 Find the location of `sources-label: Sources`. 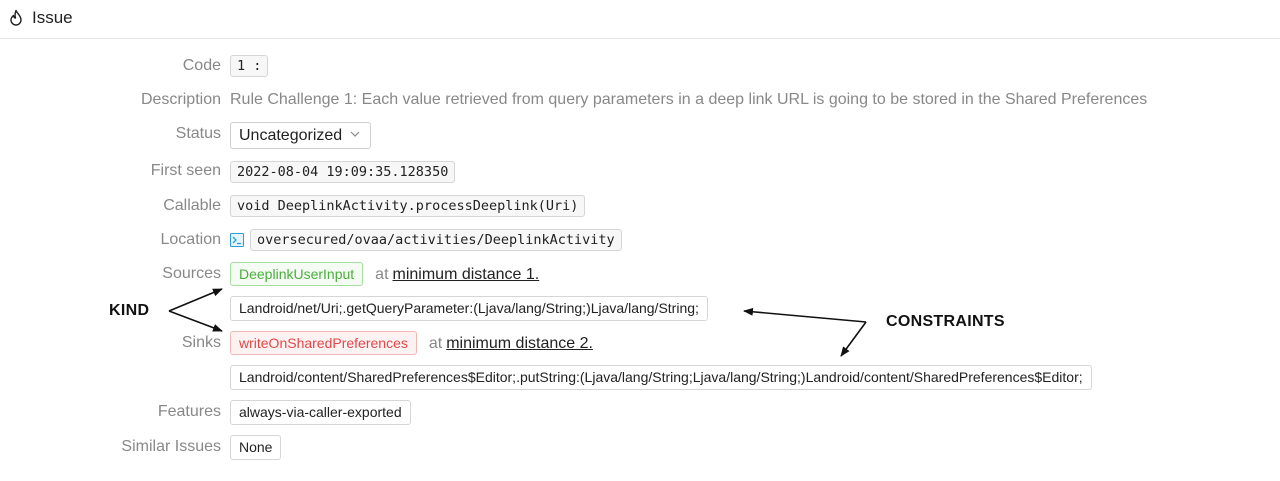

sources-label: Sources is located at coordinates (191, 273).